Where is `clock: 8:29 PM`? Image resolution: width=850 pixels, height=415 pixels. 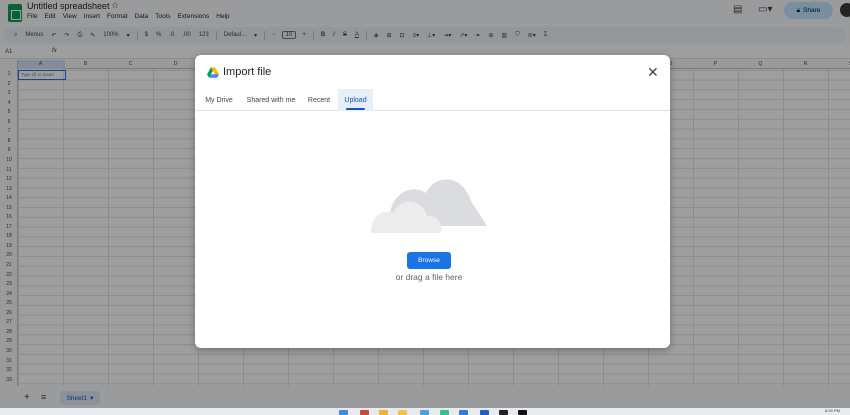
clock: 8:29 PM is located at coordinates (832, 410).